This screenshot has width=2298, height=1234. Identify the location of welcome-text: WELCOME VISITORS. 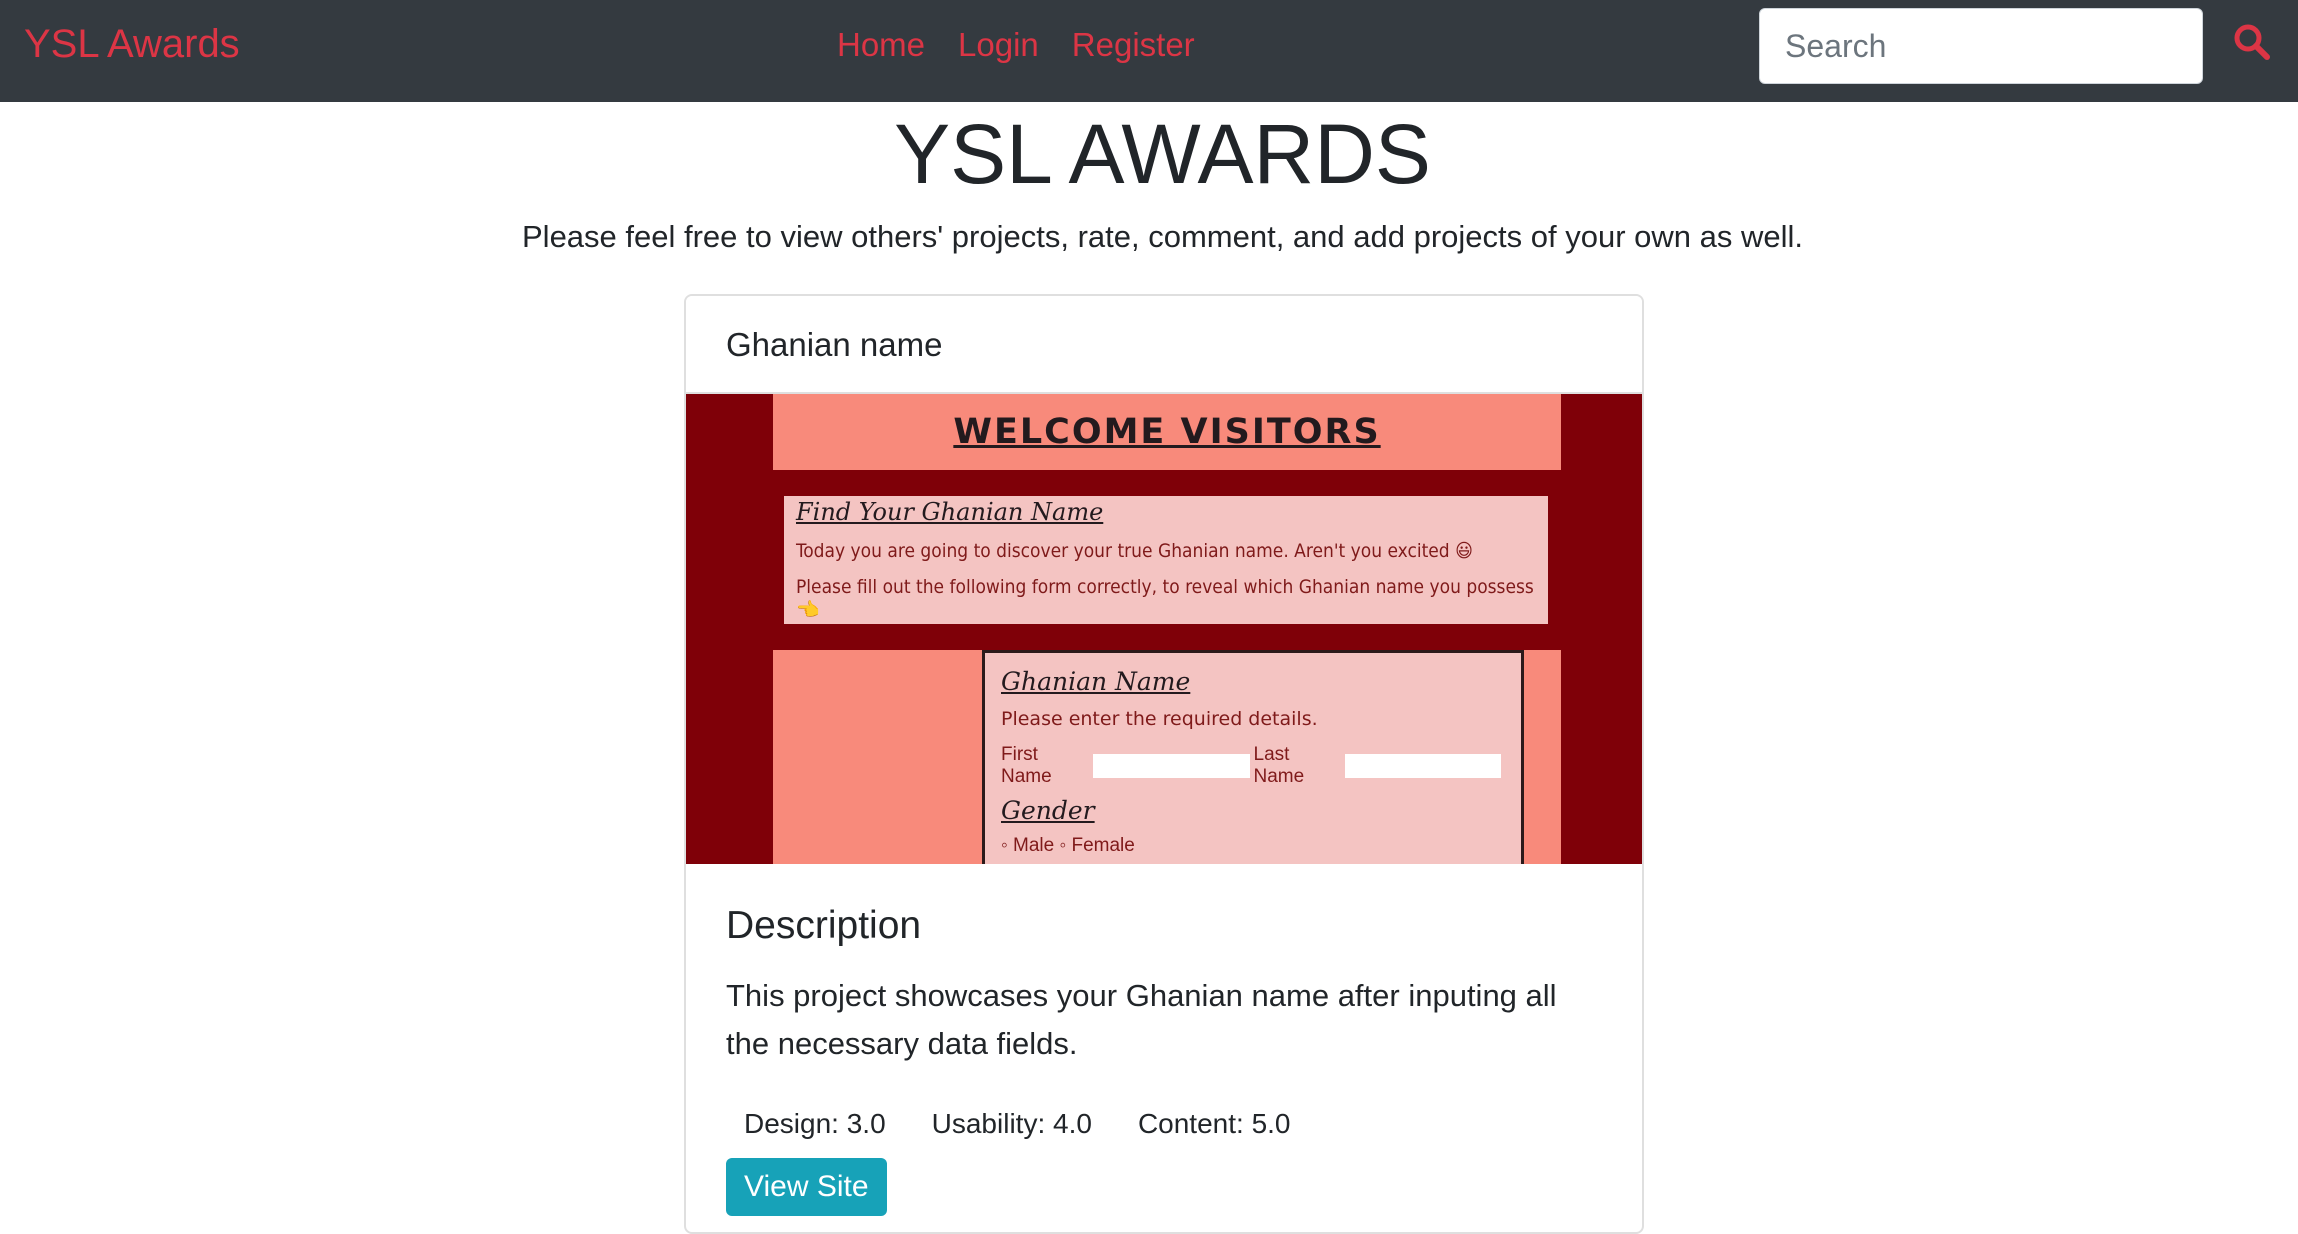
(1167, 432).